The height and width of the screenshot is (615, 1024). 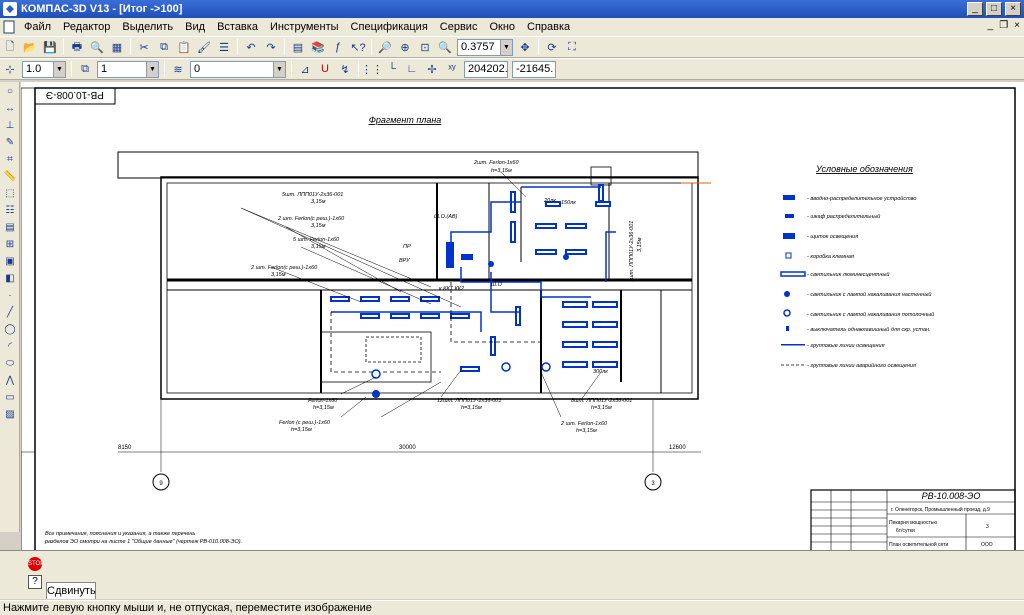 I want to click on close-button: ×, so click(x=1013, y=9).